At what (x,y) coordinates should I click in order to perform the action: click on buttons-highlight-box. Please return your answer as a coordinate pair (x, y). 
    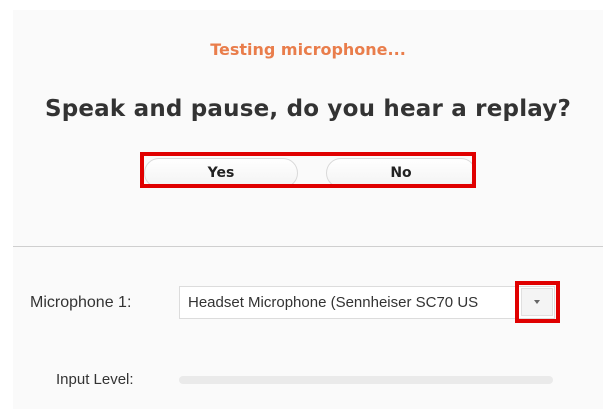
    Looking at the image, I should click on (308, 170).